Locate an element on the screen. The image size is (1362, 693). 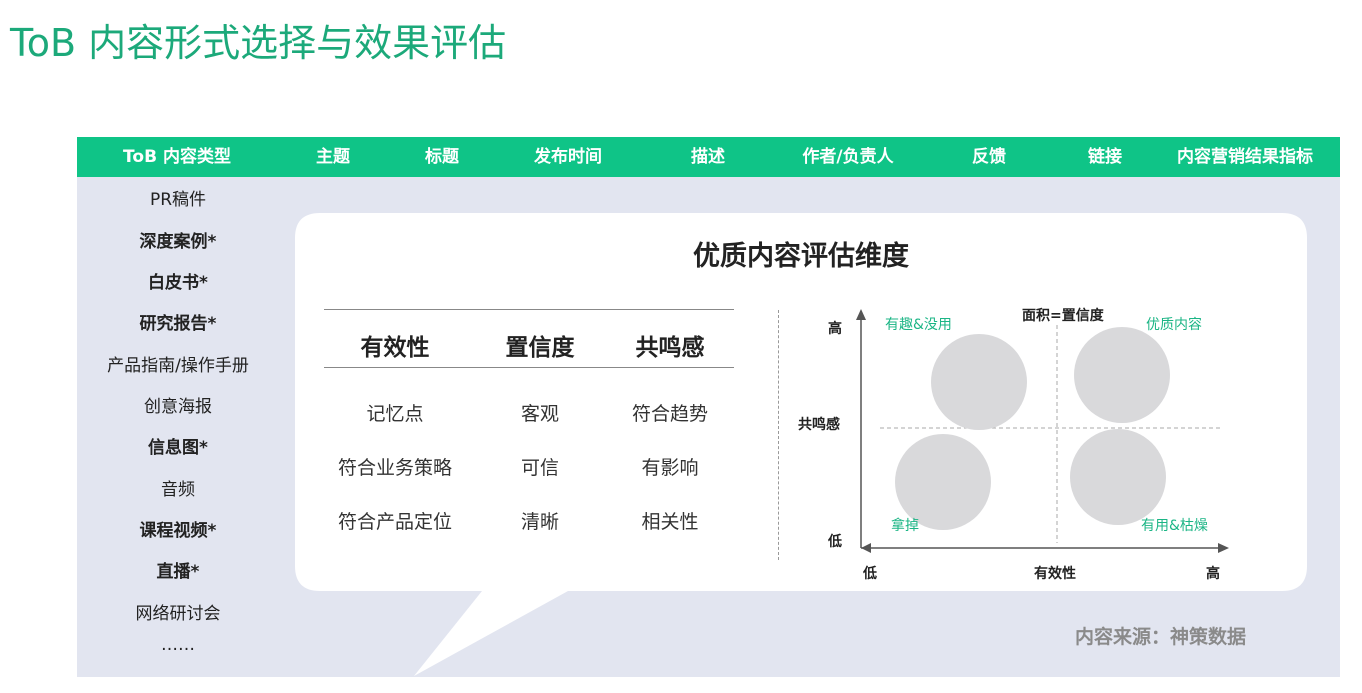
quadrant-label-bottom-right: 有用&枯燥 is located at coordinates (1174, 526).